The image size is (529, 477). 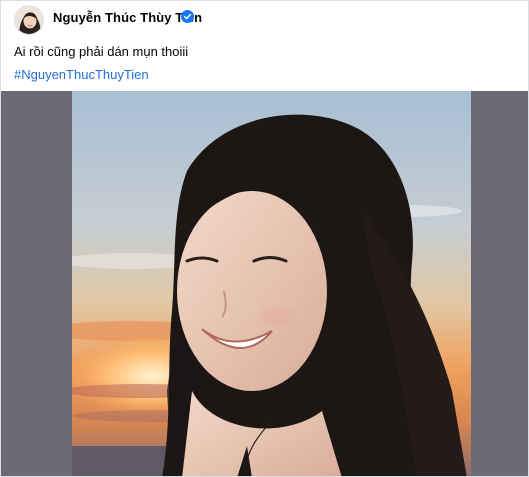 I want to click on post-caption: Ai rồi cũng phải dán mụn thoiii, so click(x=101, y=51).